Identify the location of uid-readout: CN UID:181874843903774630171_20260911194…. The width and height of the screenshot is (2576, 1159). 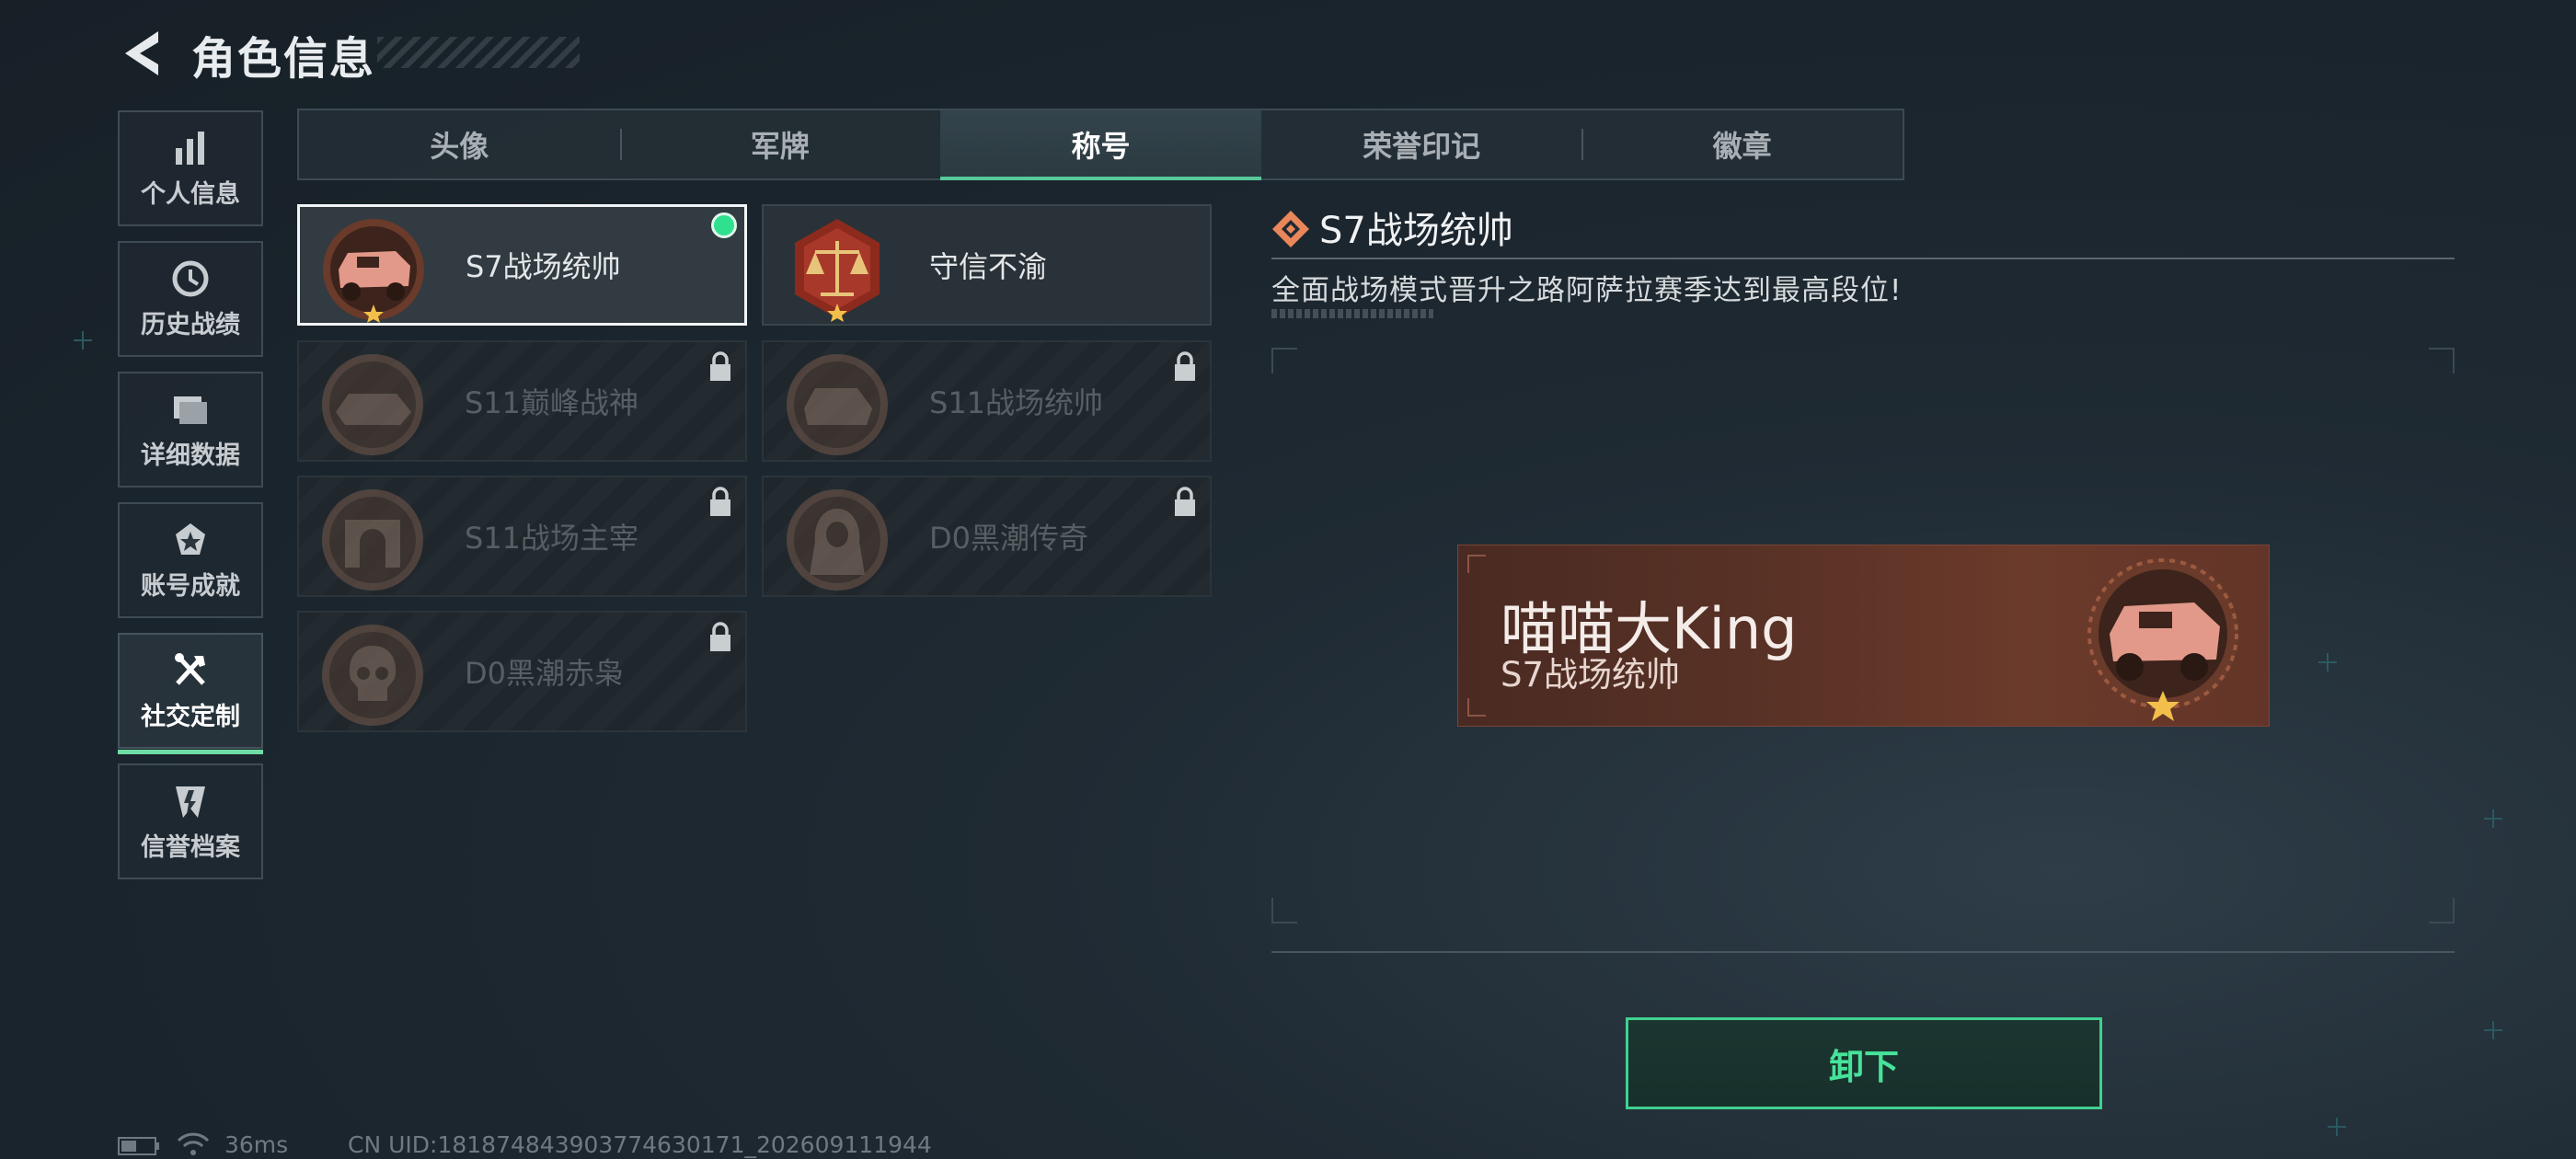
(640, 1144).